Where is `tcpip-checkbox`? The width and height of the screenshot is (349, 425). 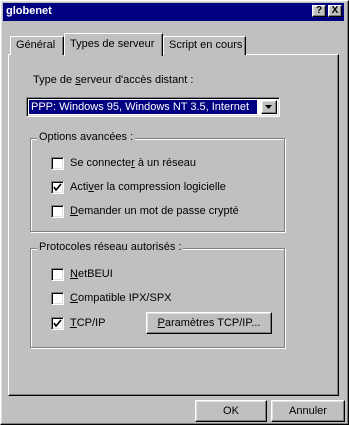
tcpip-checkbox is located at coordinates (57, 323).